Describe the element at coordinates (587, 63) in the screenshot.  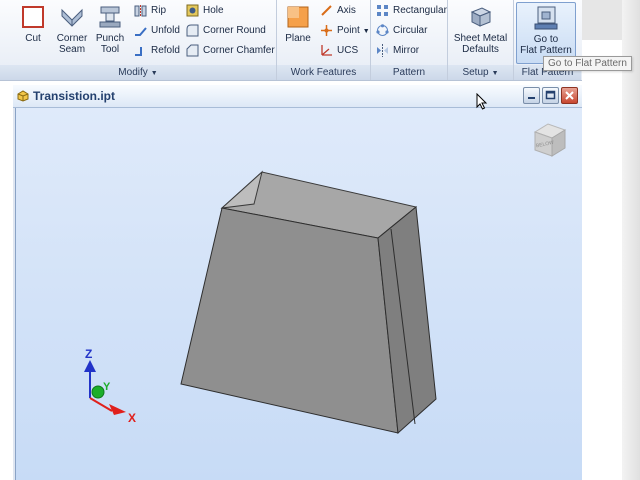
I see `tooltip: Go to Flat Pattern` at that location.